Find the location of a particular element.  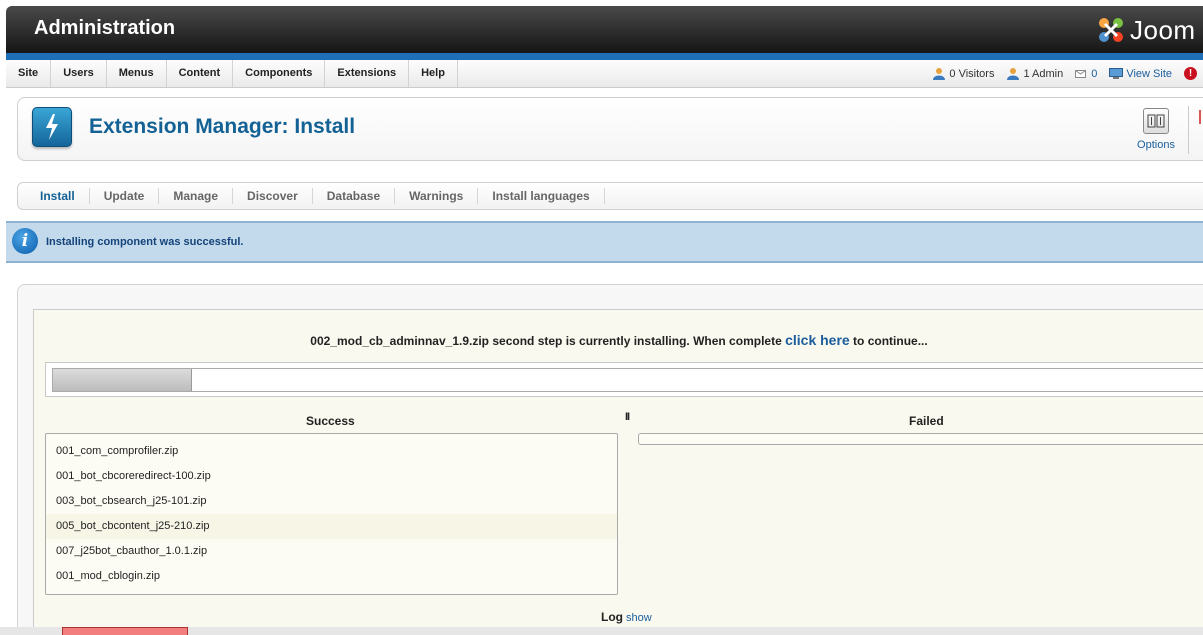

tab-install: Install is located at coordinates (58, 196).